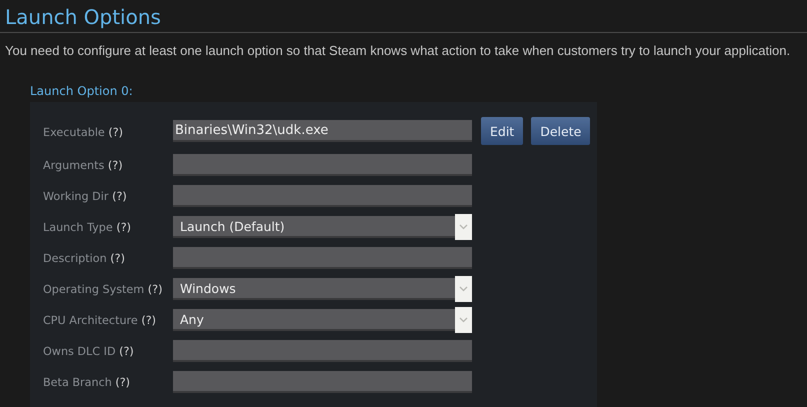  What do you see at coordinates (322, 227) in the screenshot?
I see `dropdown: Launch (Default)` at bounding box center [322, 227].